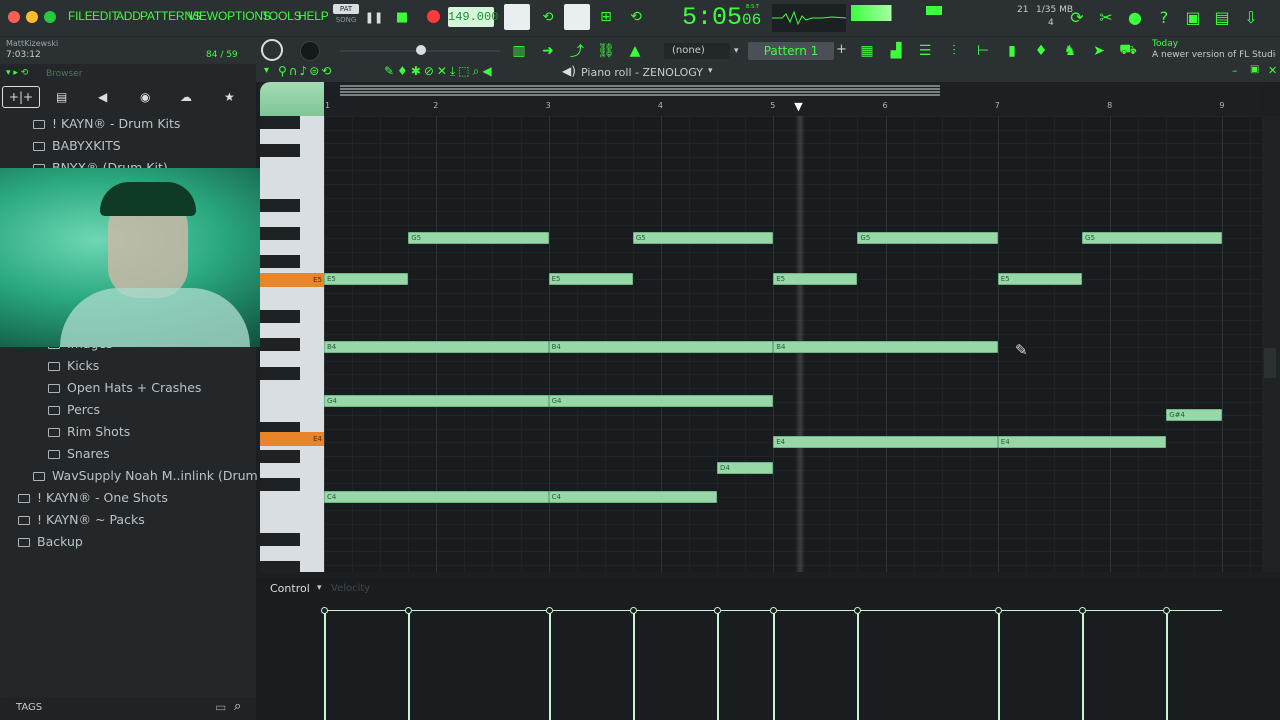 Image resolution: width=1280 pixels, height=720 pixels. I want to click on render-icon: ▤, so click(1222, 17).